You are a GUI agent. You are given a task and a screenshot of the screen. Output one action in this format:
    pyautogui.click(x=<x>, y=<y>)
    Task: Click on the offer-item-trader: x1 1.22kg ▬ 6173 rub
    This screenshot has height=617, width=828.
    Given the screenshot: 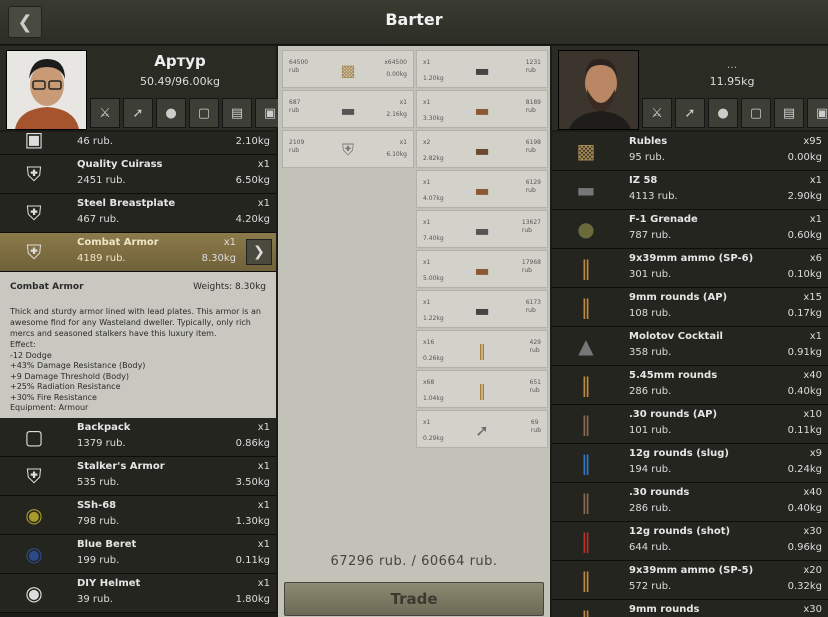 What is the action you would take?
    pyautogui.click(x=482, y=309)
    